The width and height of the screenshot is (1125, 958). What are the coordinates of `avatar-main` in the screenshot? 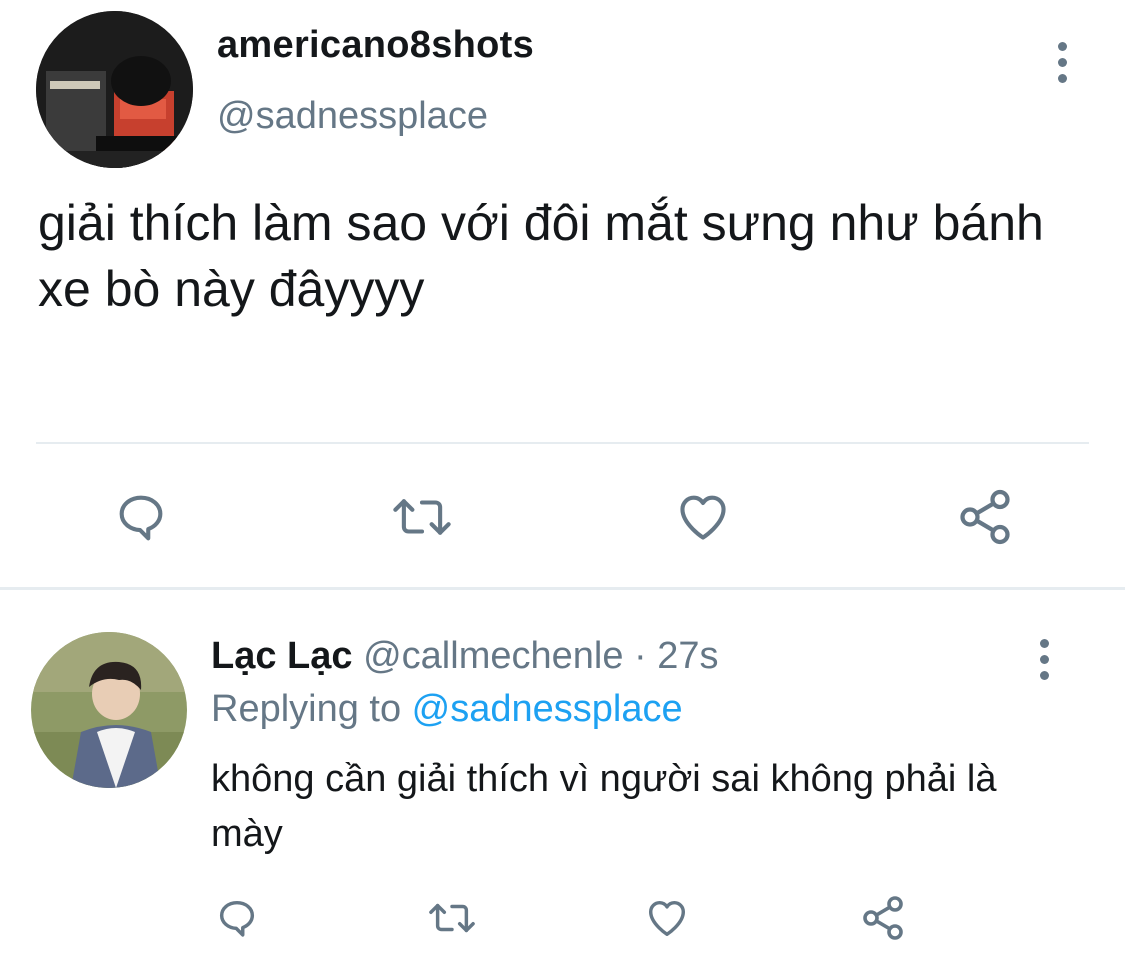 It's located at (114, 89).